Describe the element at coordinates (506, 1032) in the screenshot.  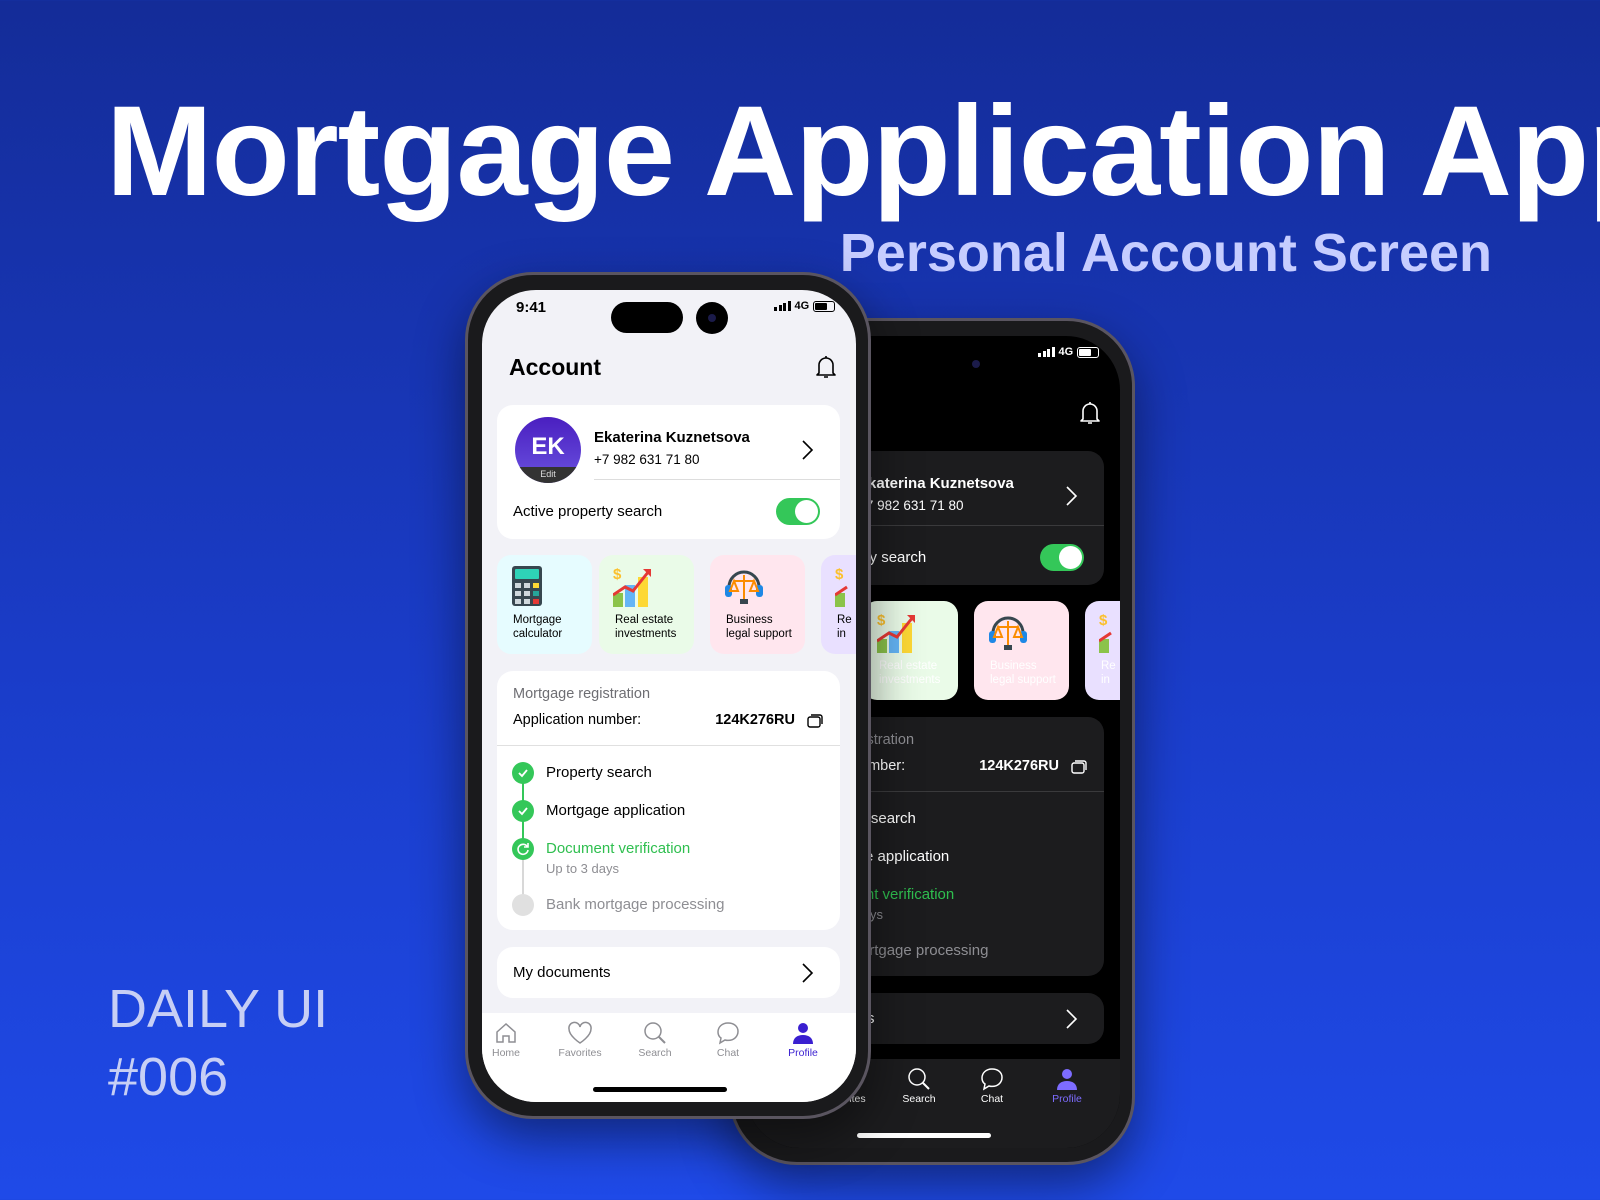
I see `home-icon` at that location.